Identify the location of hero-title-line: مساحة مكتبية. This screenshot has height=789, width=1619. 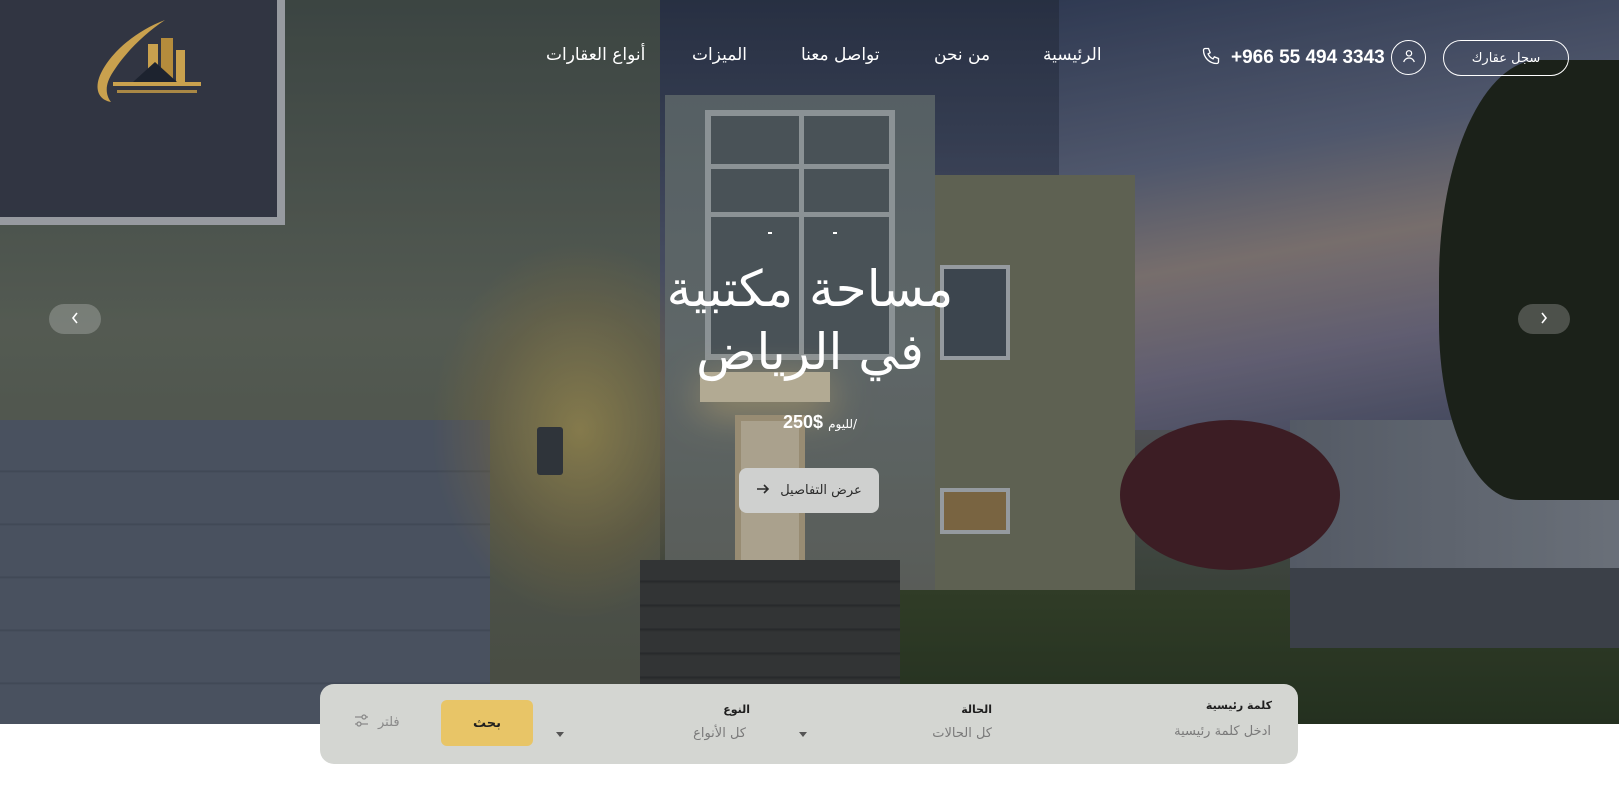
(810, 289).